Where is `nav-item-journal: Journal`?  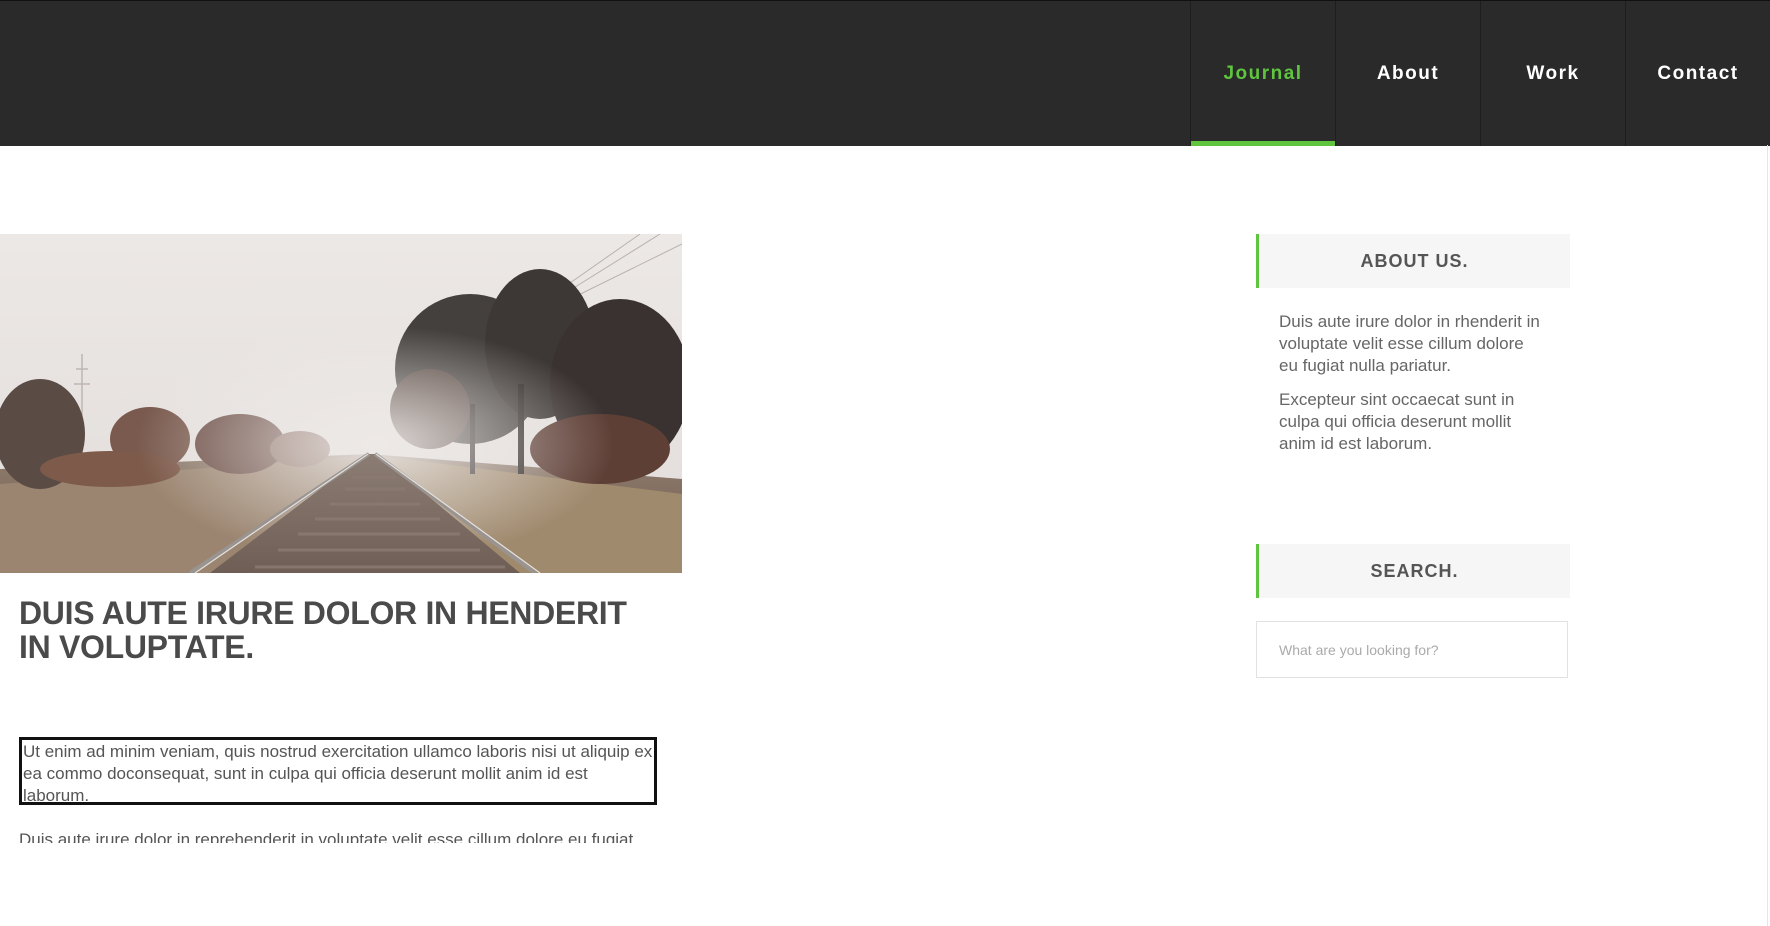 nav-item-journal: Journal is located at coordinates (1262, 73).